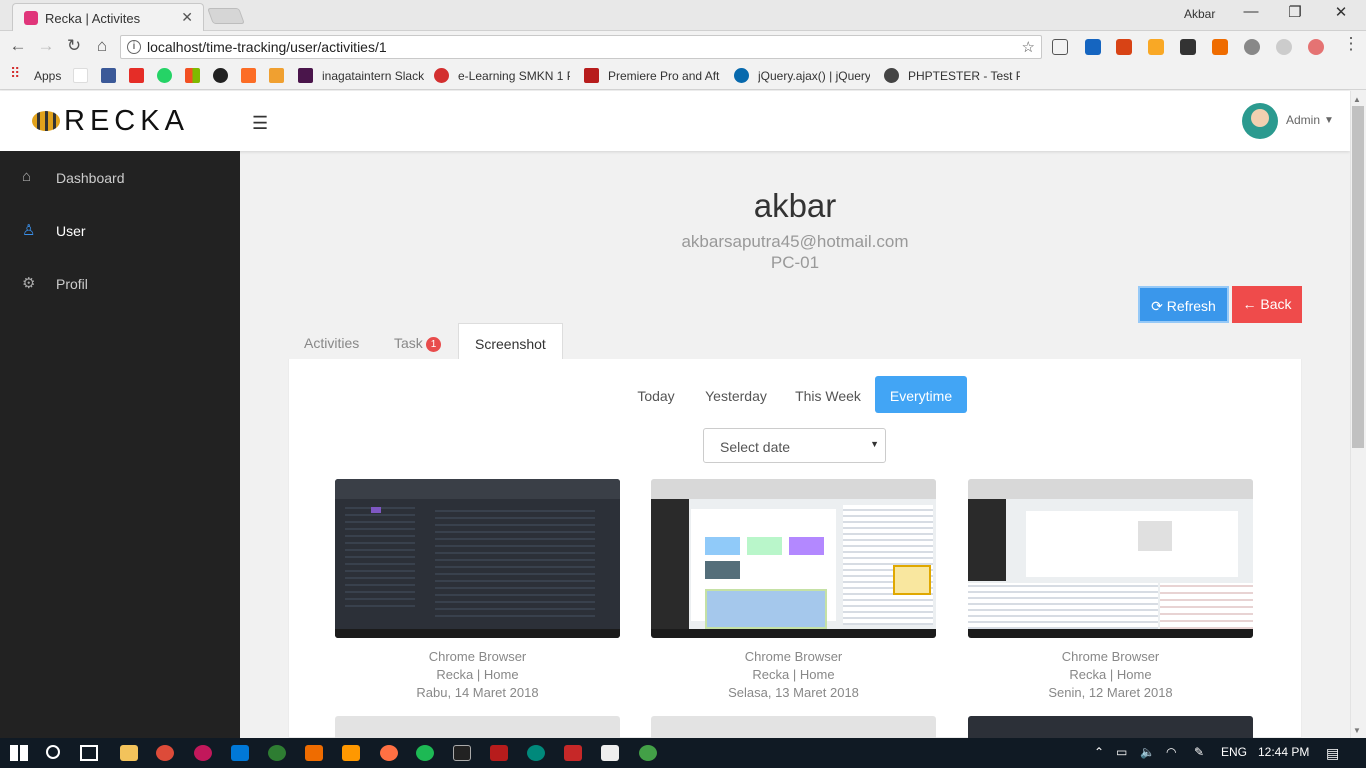 Image resolution: width=1366 pixels, height=768 pixels. What do you see at coordinates (964, 76) in the screenshot?
I see `bookmark-phptester: PHPTESTER - Test PH` at bounding box center [964, 76].